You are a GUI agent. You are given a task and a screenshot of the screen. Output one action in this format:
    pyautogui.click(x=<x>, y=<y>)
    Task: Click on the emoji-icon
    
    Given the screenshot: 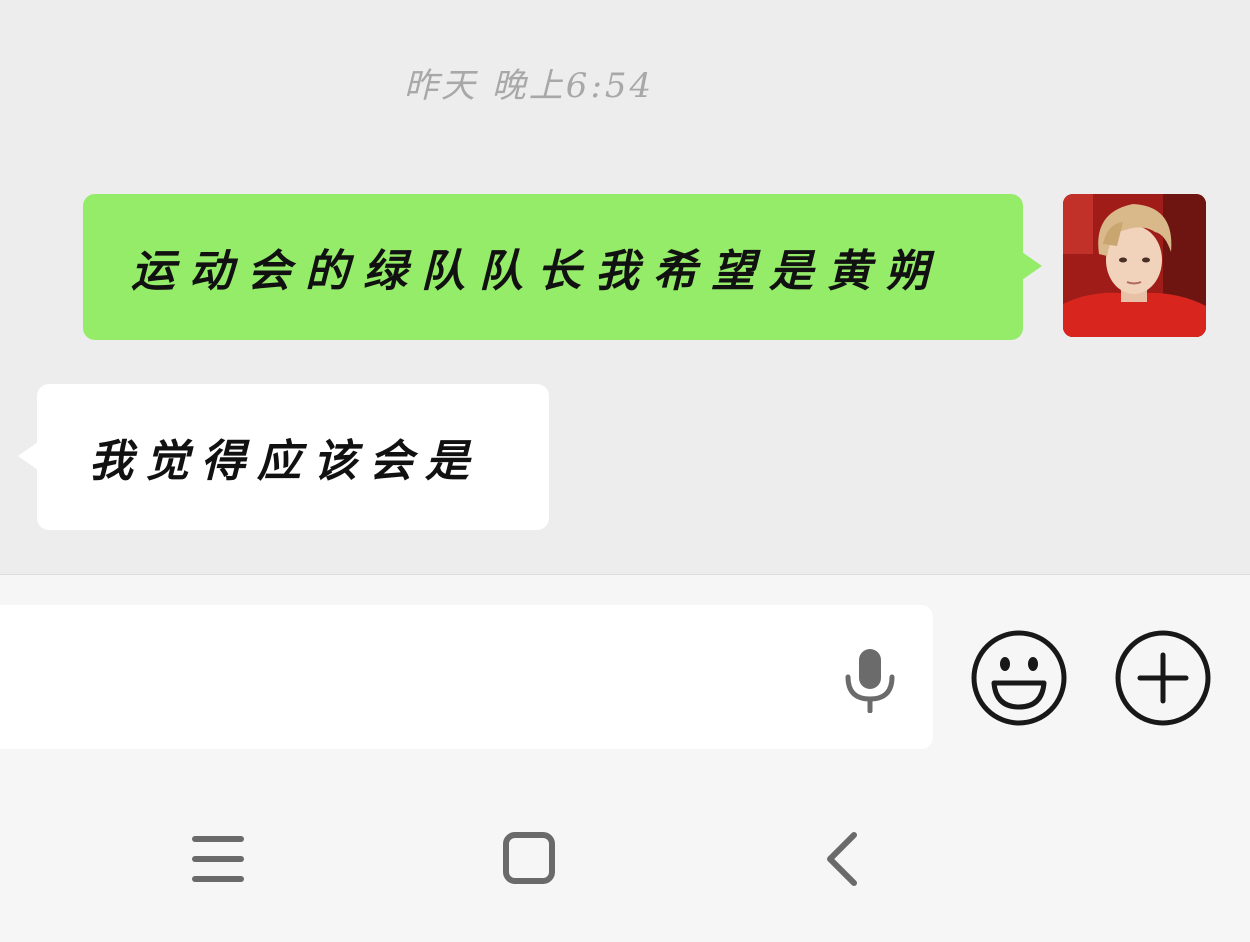 What is the action you would take?
    pyautogui.click(x=1019, y=678)
    